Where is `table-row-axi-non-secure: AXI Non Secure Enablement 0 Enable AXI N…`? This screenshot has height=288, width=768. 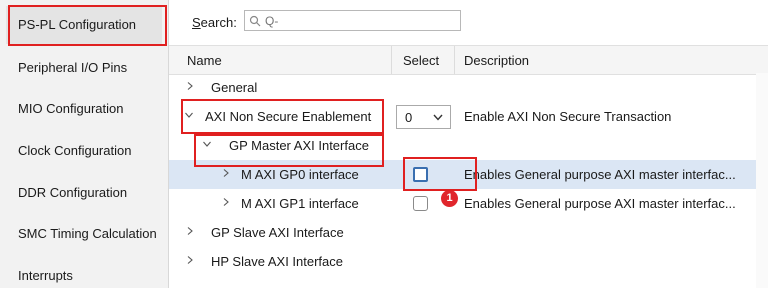
table-row-axi-non-secure: AXI Non Secure Enablement 0 Enable AXI N… is located at coordinates (468, 116).